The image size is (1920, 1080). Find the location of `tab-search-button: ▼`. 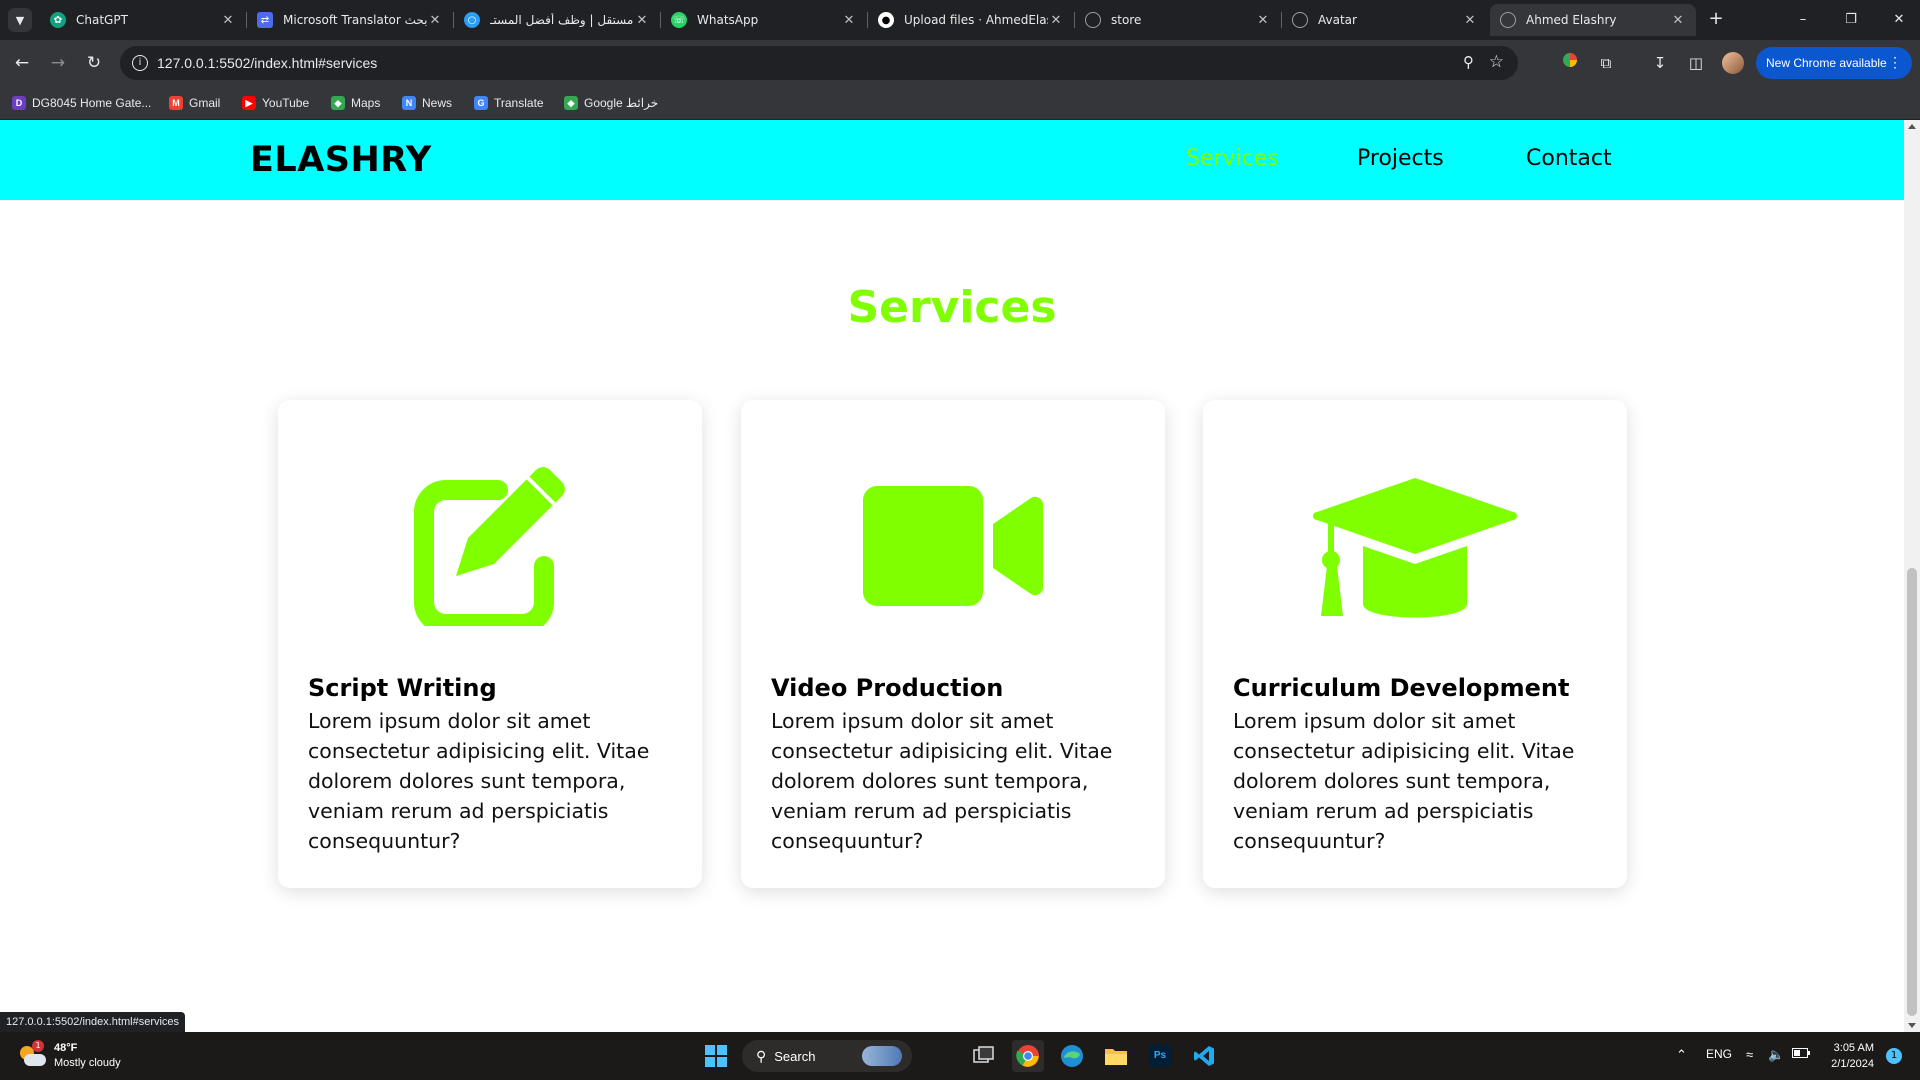

tab-search-button: ▼ is located at coordinates (20, 20).